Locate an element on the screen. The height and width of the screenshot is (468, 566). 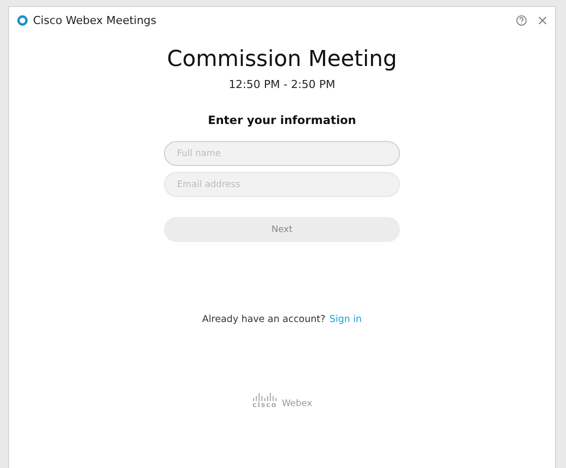
account-prompt: Already have an account? is located at coordinates (264, 319).